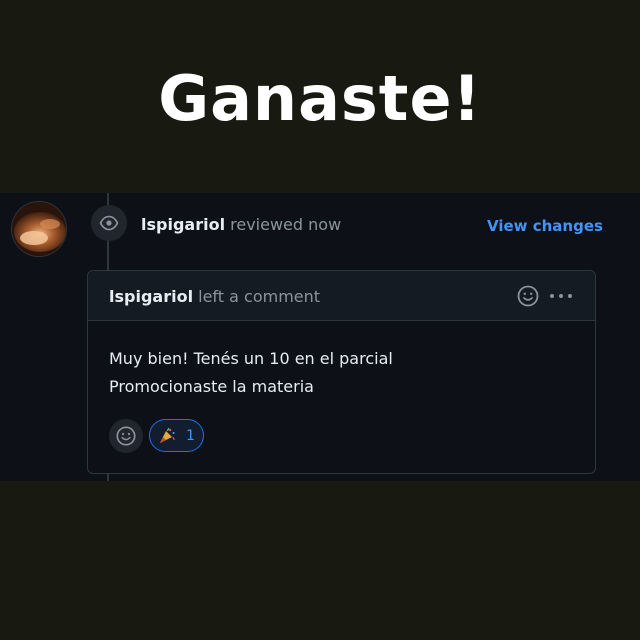 This screenshot has height=640, width=640. Describe the element at coordinates (39, 229) in the screenshot. I see `avatar` at that location.